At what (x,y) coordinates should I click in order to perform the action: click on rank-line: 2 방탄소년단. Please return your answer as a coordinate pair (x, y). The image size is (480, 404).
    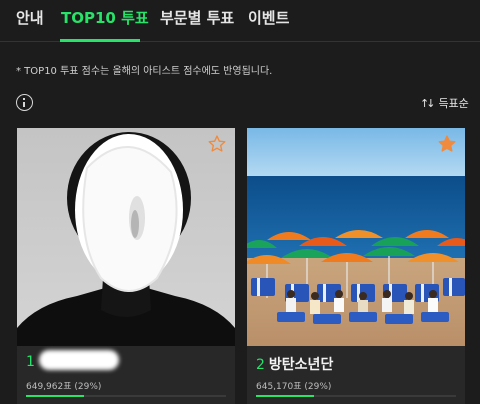
    Looking at the image, I should click on (294, 364).